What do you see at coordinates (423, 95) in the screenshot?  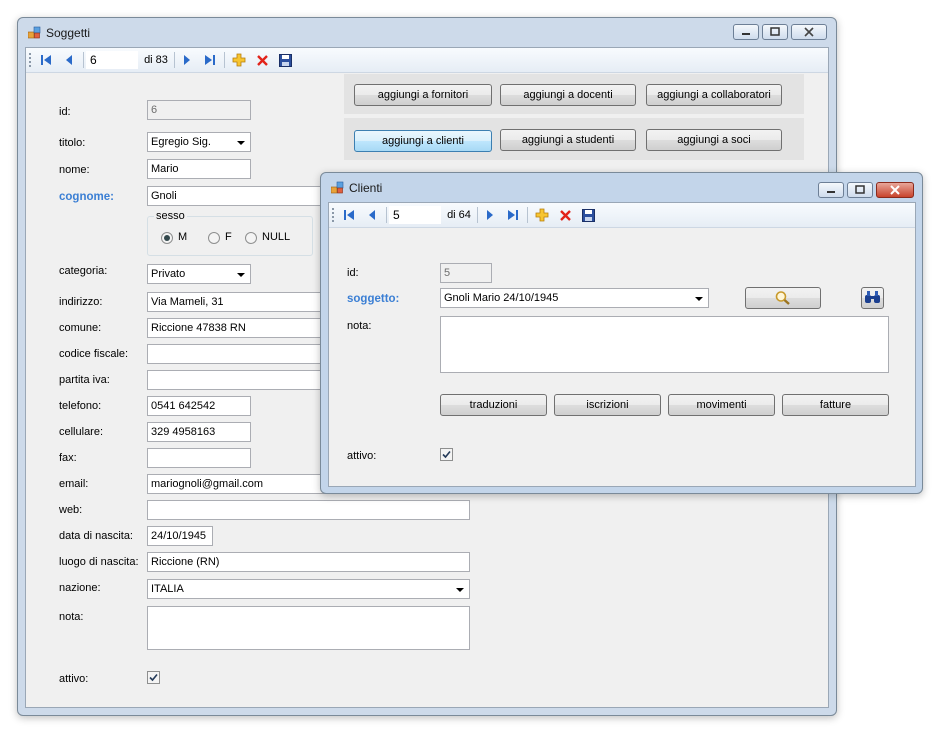 I see `aggiungi-fornitori-button: aggiungi a fornitori` at bounding box center [423, 95].